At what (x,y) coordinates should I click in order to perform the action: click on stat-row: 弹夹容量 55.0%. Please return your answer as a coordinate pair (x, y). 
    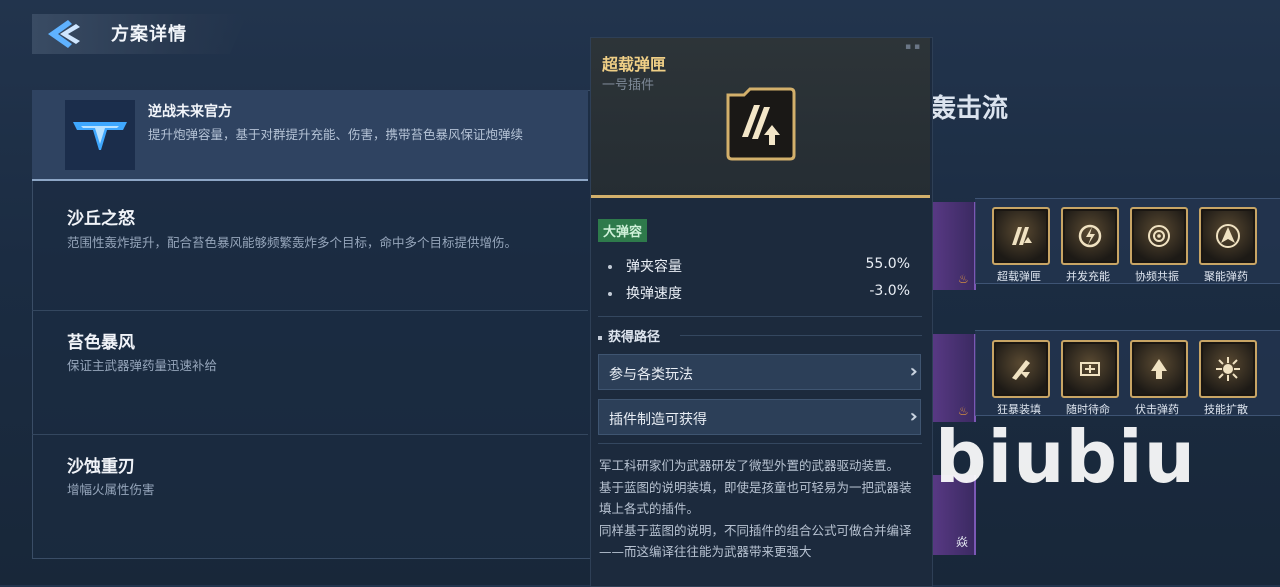
    Looking at the image, I should click on (759, 266).